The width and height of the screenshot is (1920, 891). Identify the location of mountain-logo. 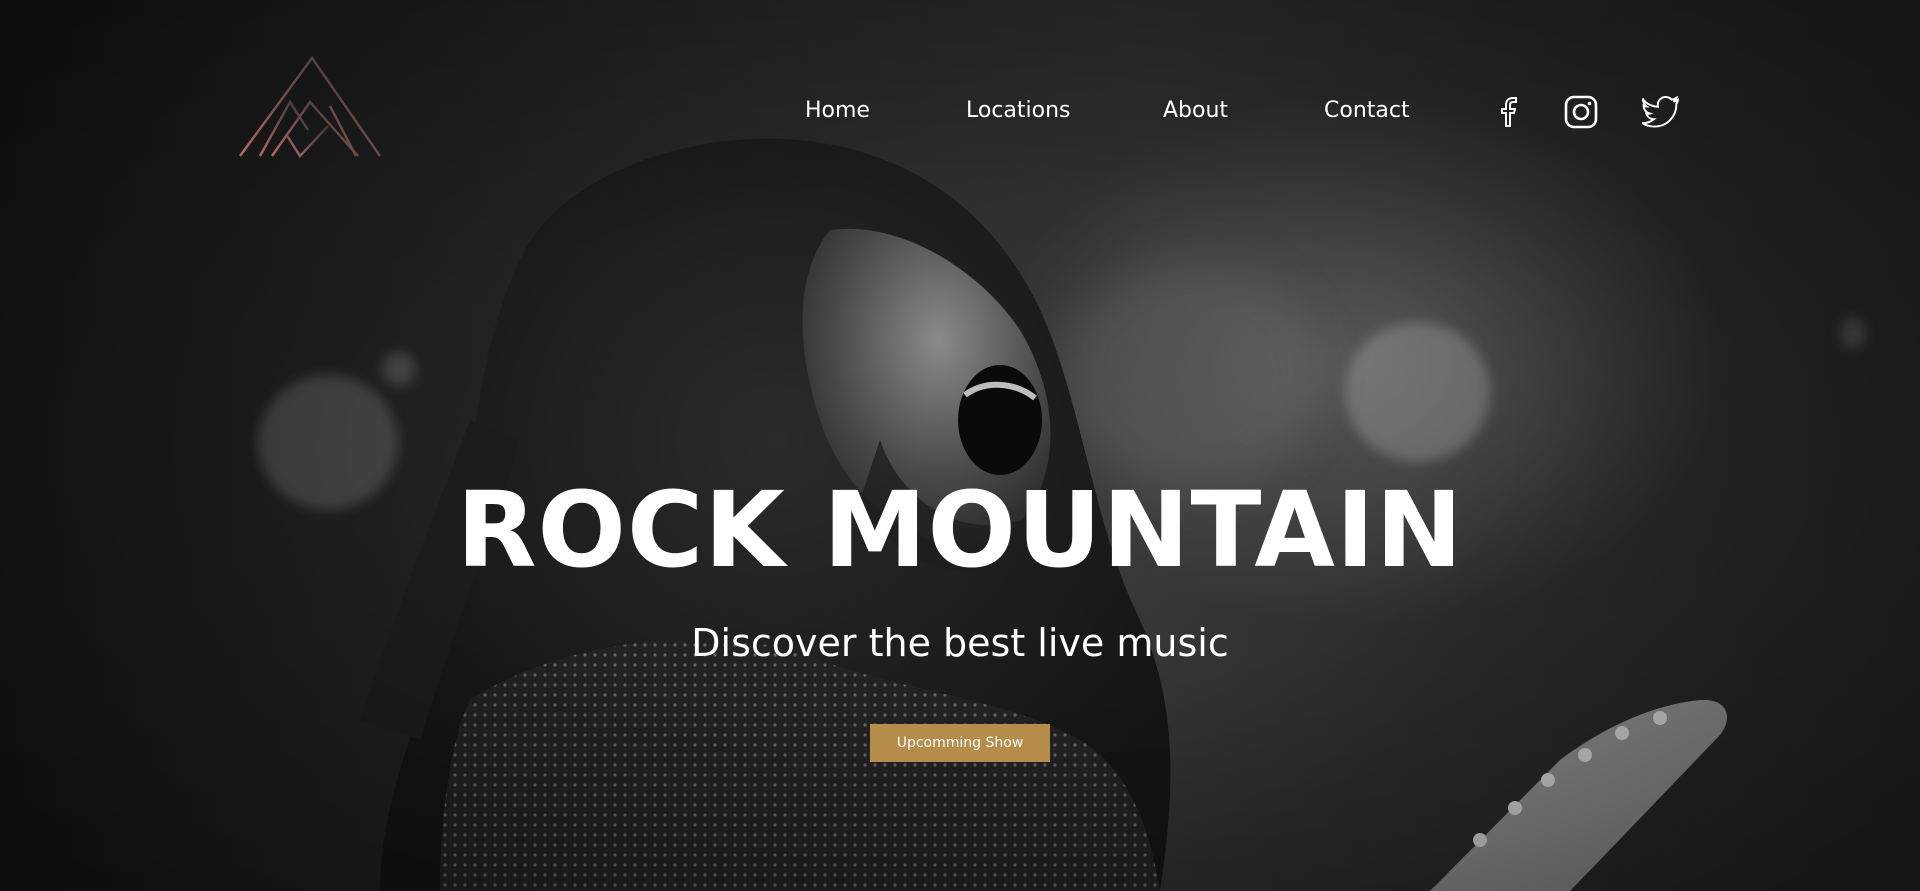
(310, 108).